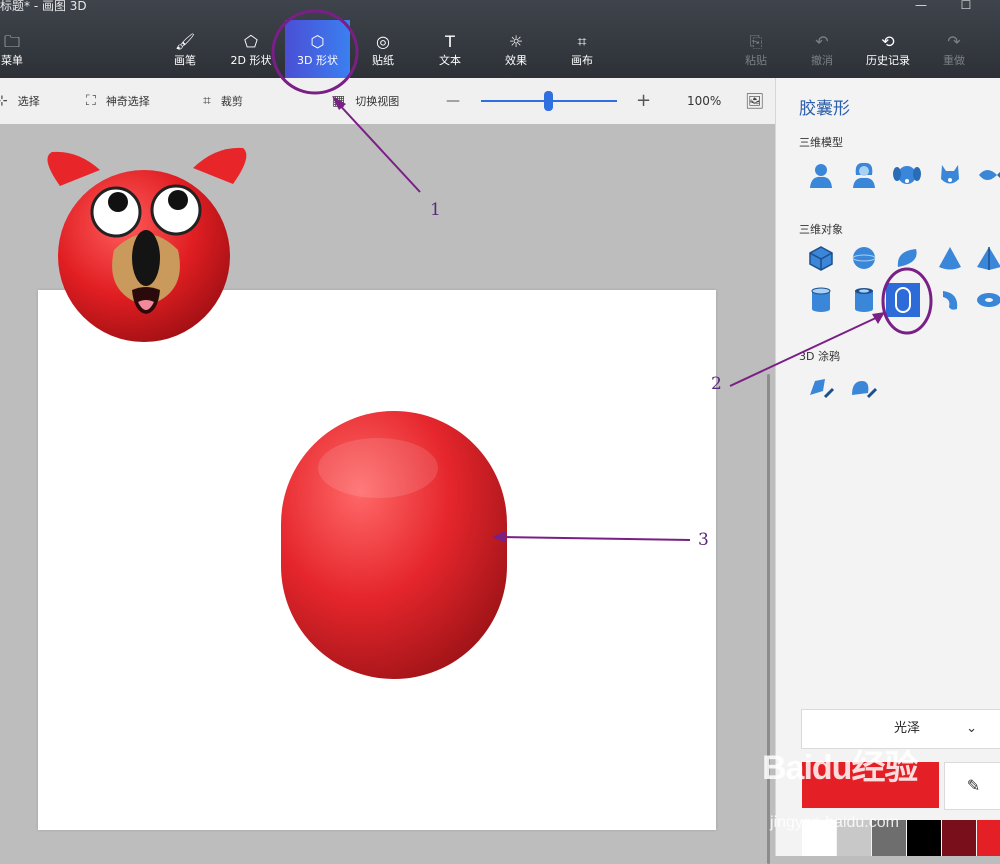 The image size is (1000, 864). What do you see at coordinates (821, 229) in the screenshot?
I see `section-3d-objects: 三维对象` at bounding box center [821, 229].